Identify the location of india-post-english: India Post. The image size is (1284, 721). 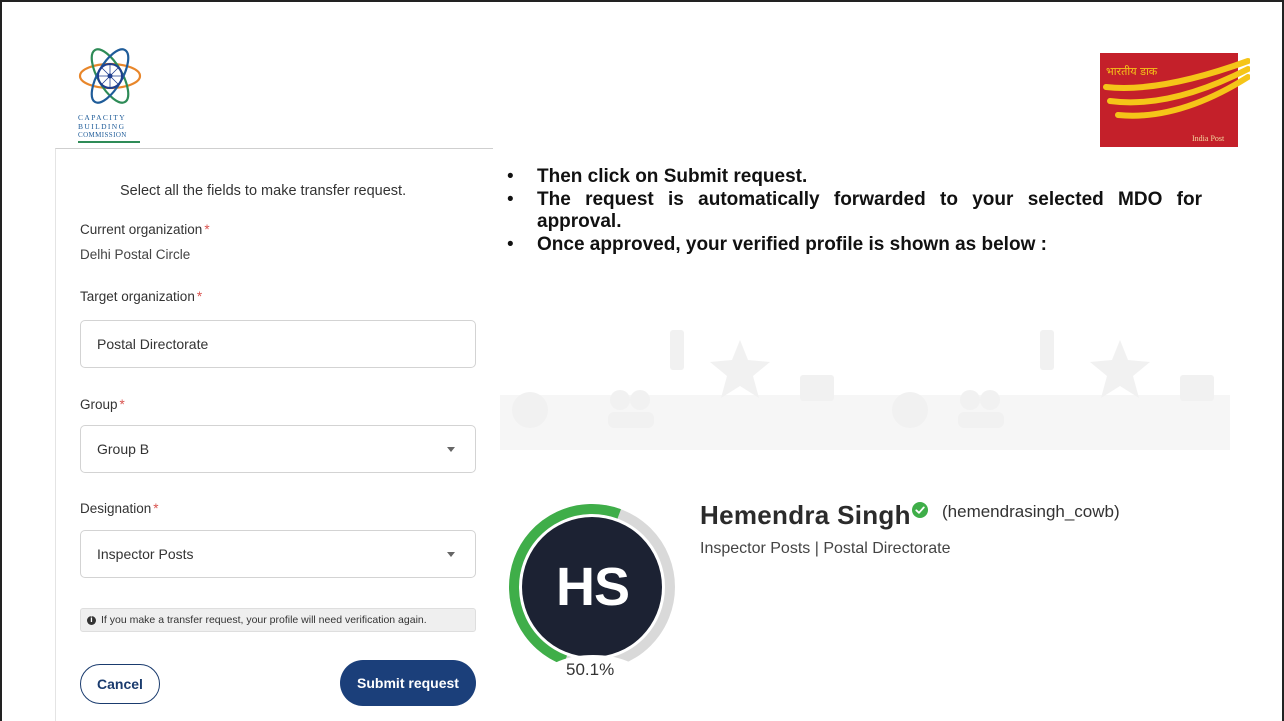
(1208, 138).